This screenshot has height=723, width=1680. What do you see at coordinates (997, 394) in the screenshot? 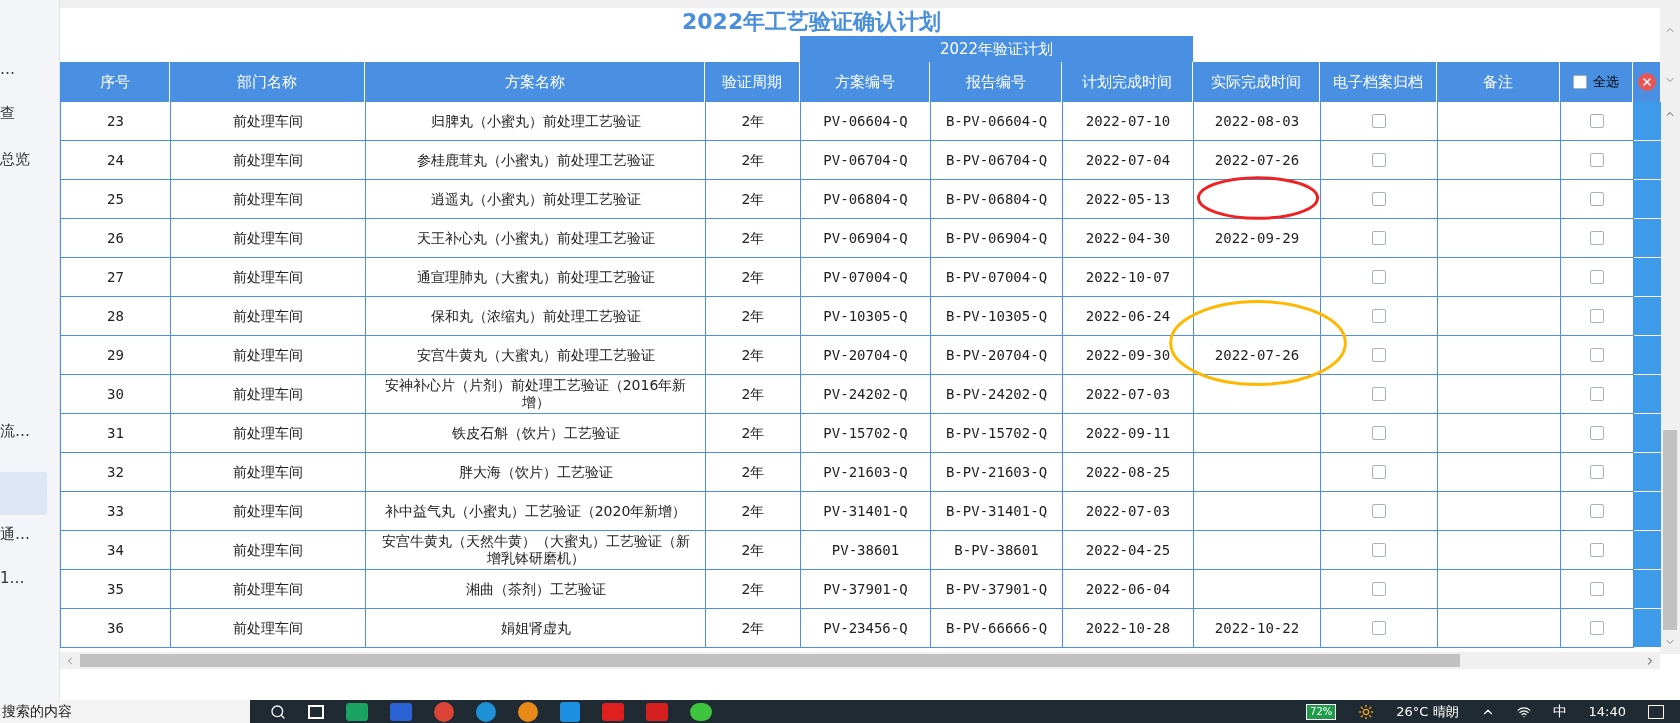
I see `table-cell: B-PV-24202-Q` at bounding box center [997, 394].